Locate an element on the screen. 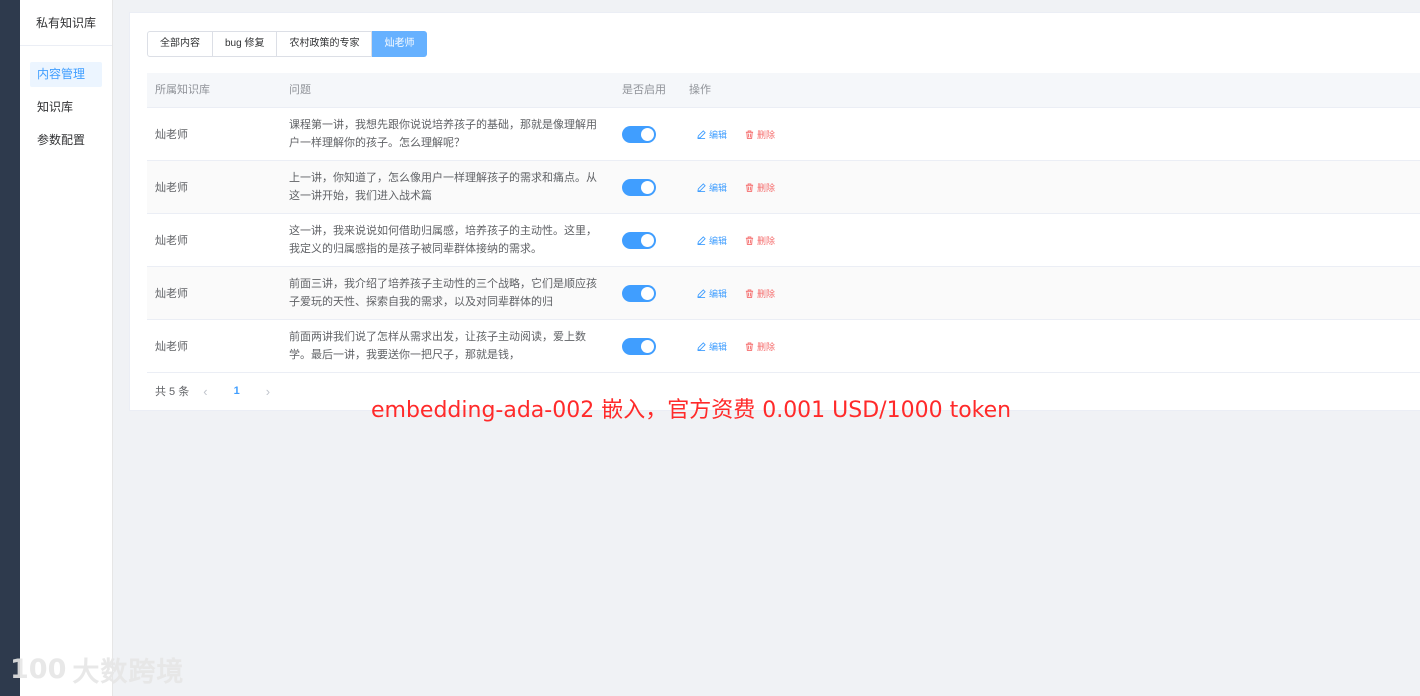 This screenshot has height=696, width=1420. watermark-logo: 100 is located at coordinates (38, 669).